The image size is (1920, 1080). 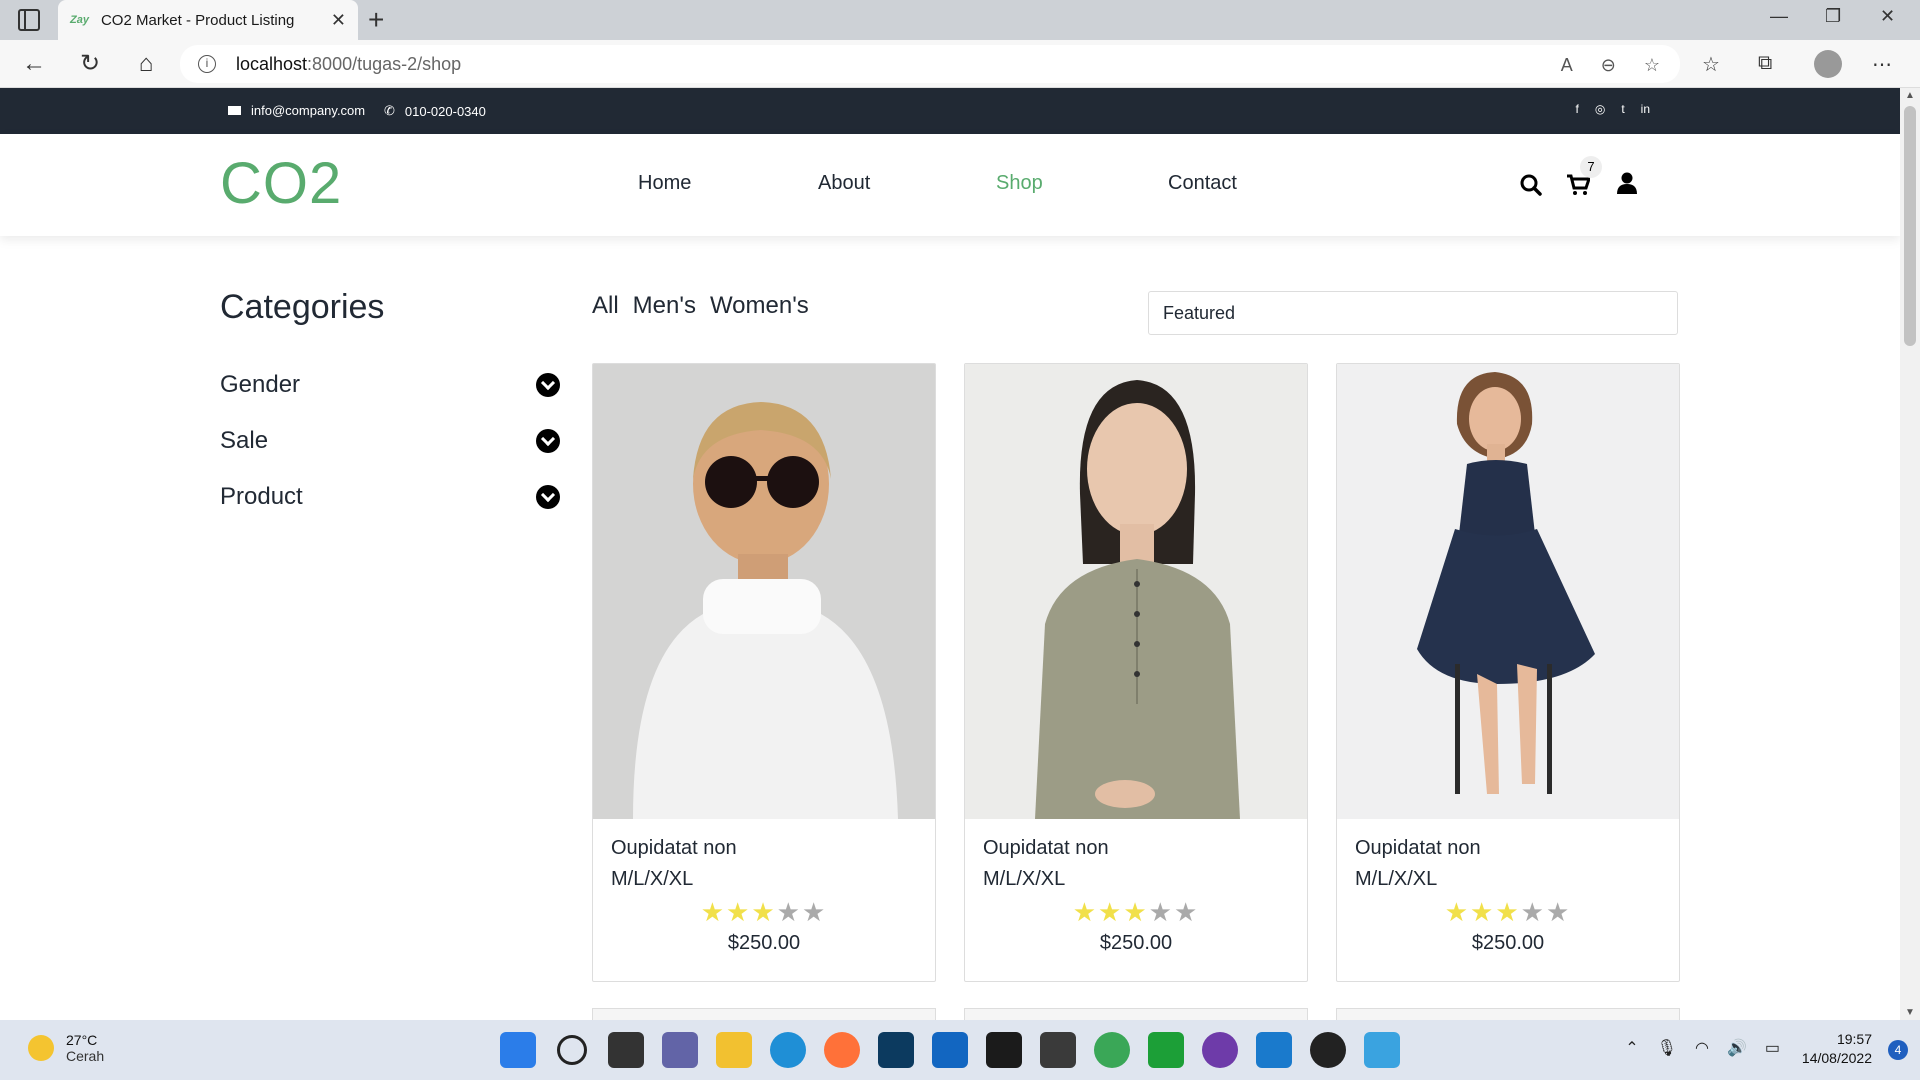 What do you see at coordinates (1608, 65) in the screenshot?
I see `zoom-out-icon: ⊖` at bounding box center [1608, 65].